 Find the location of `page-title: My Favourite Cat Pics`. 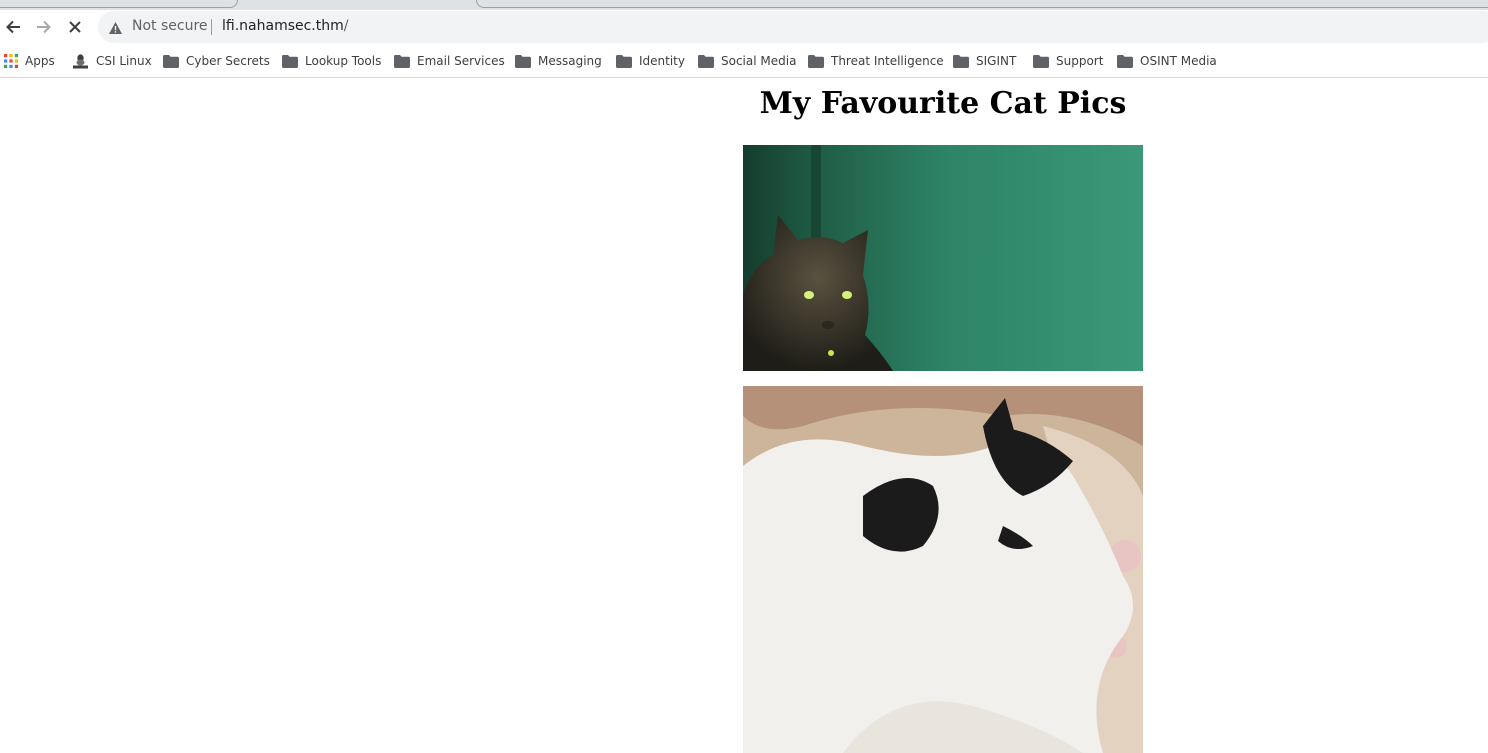

page-title: My Favourite Cat Pics is located at coordinates (943, 103).